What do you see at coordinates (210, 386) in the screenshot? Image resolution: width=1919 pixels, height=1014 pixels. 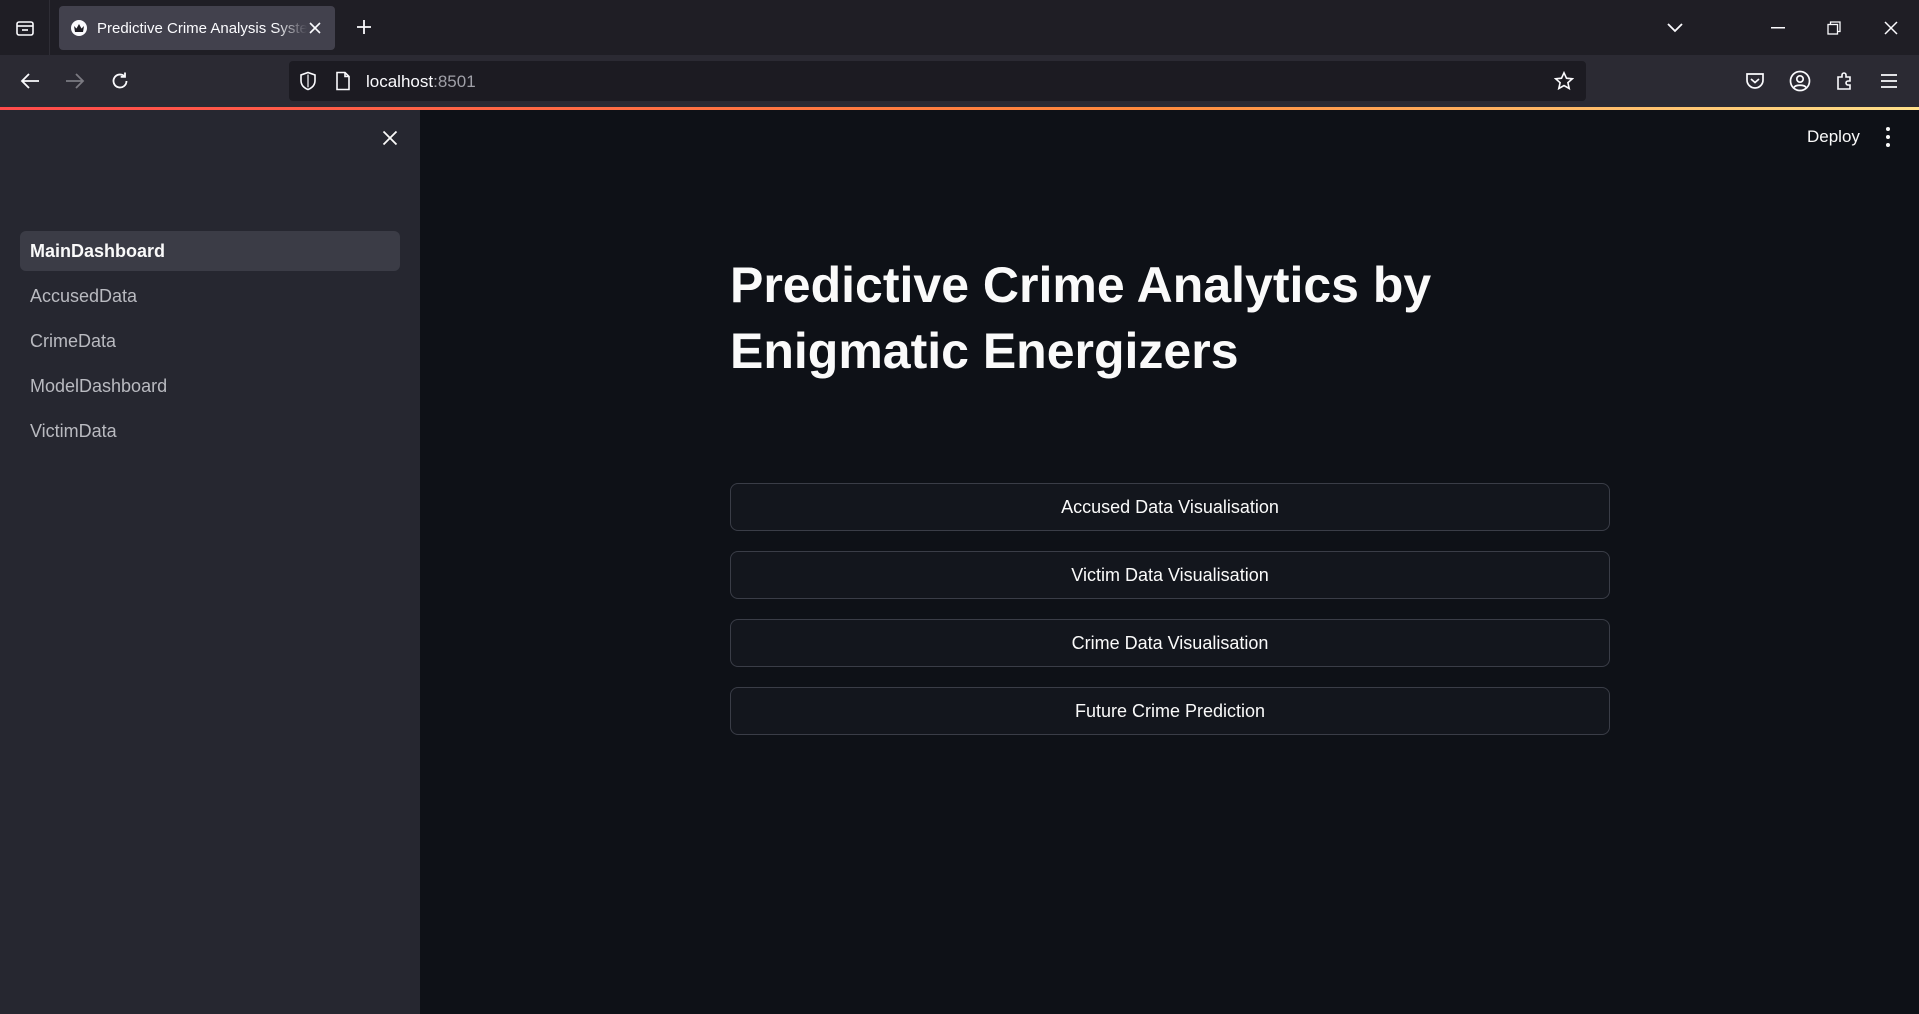 I see `sidebar-item-modeldashboard: ModelDashboard` at bounding box center [210, 386].